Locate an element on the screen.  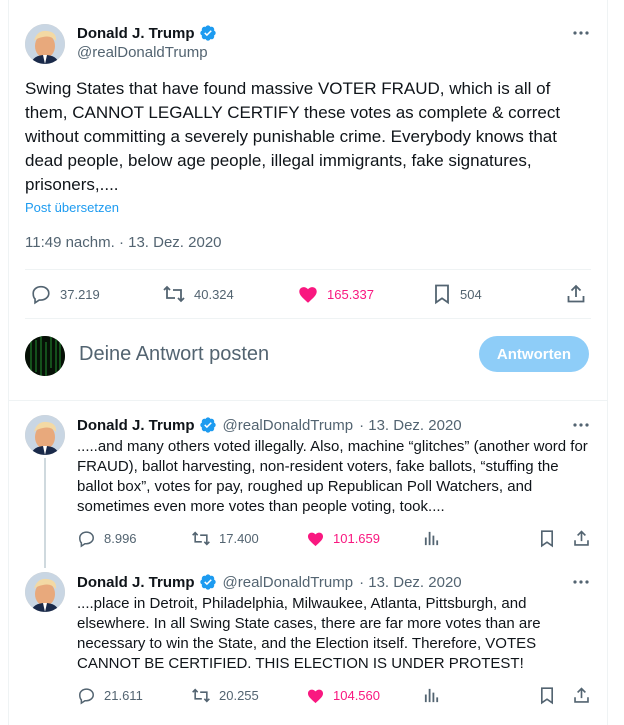
author-name-text: Donald J. Trump is located at coordinates (136, 33).